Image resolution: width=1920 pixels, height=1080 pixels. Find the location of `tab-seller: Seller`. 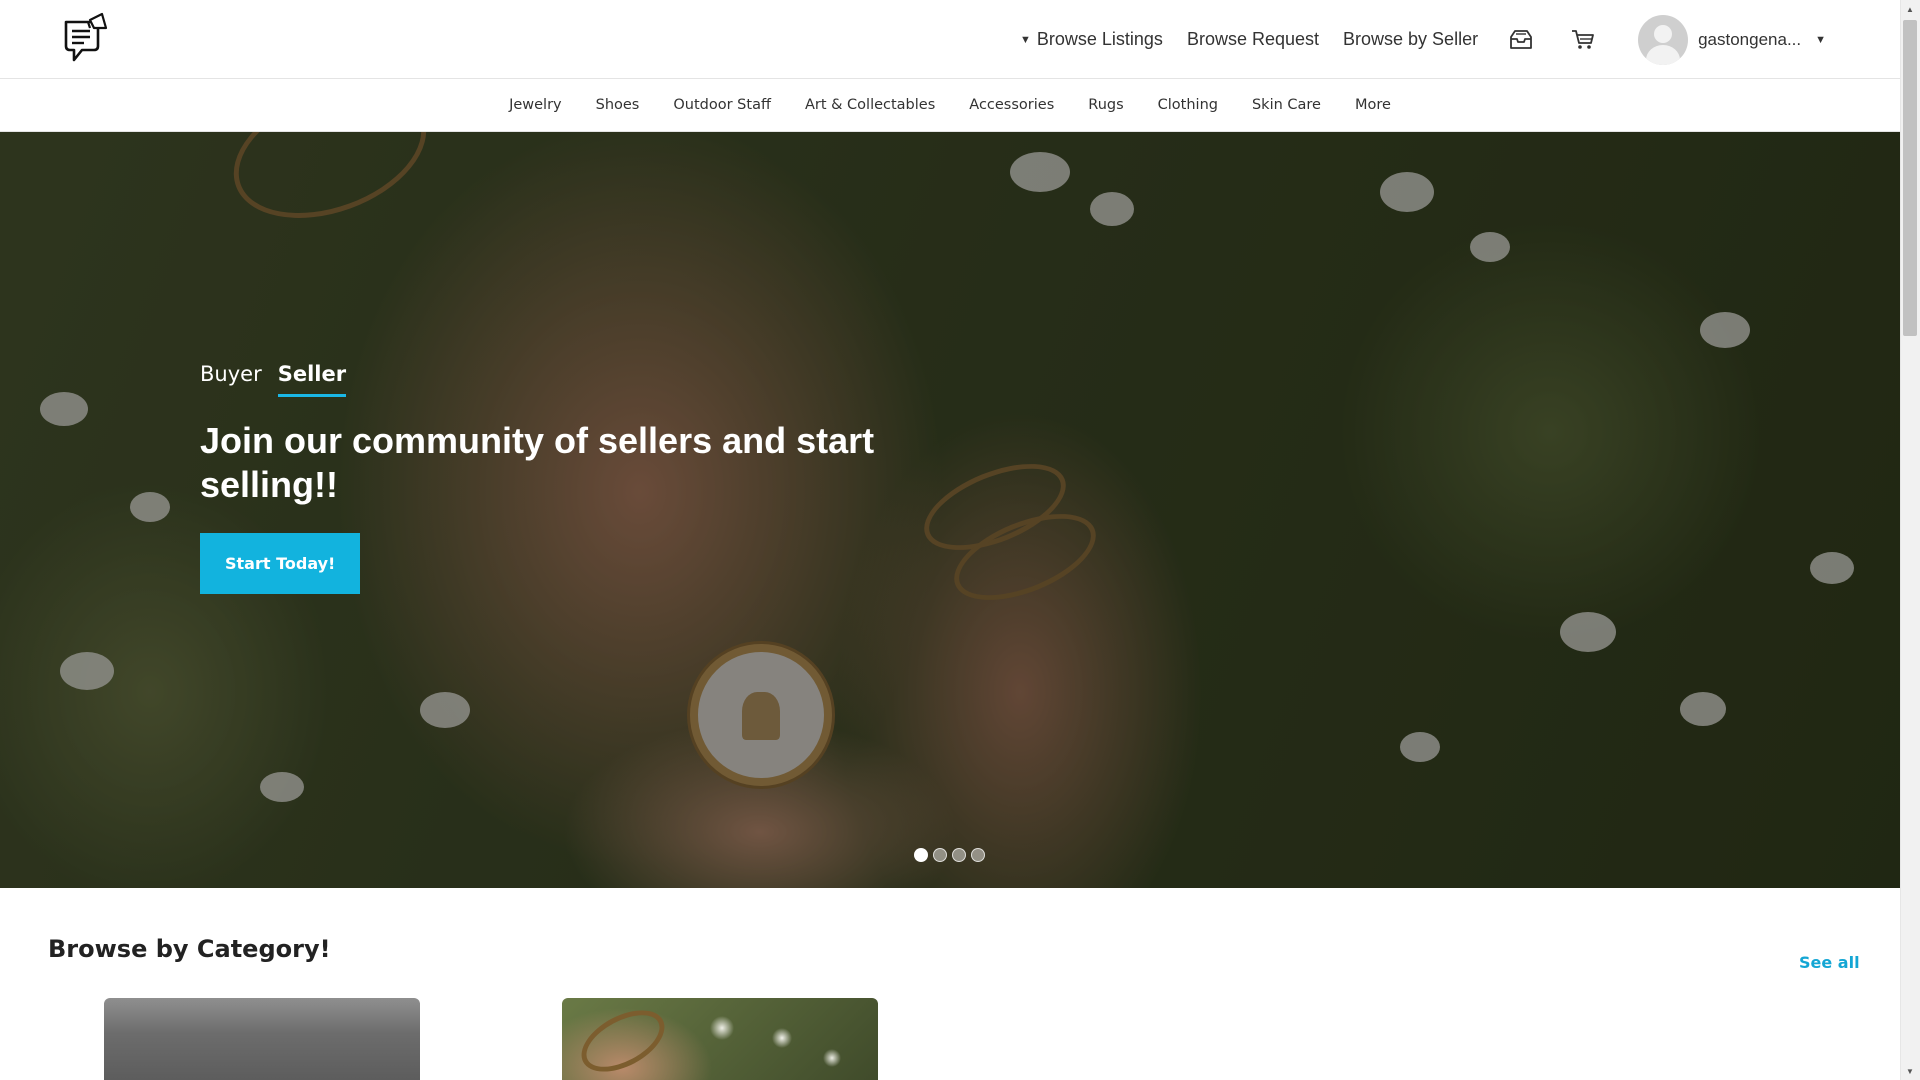

tab-seller: Seller is located at coordinates (312, 379).